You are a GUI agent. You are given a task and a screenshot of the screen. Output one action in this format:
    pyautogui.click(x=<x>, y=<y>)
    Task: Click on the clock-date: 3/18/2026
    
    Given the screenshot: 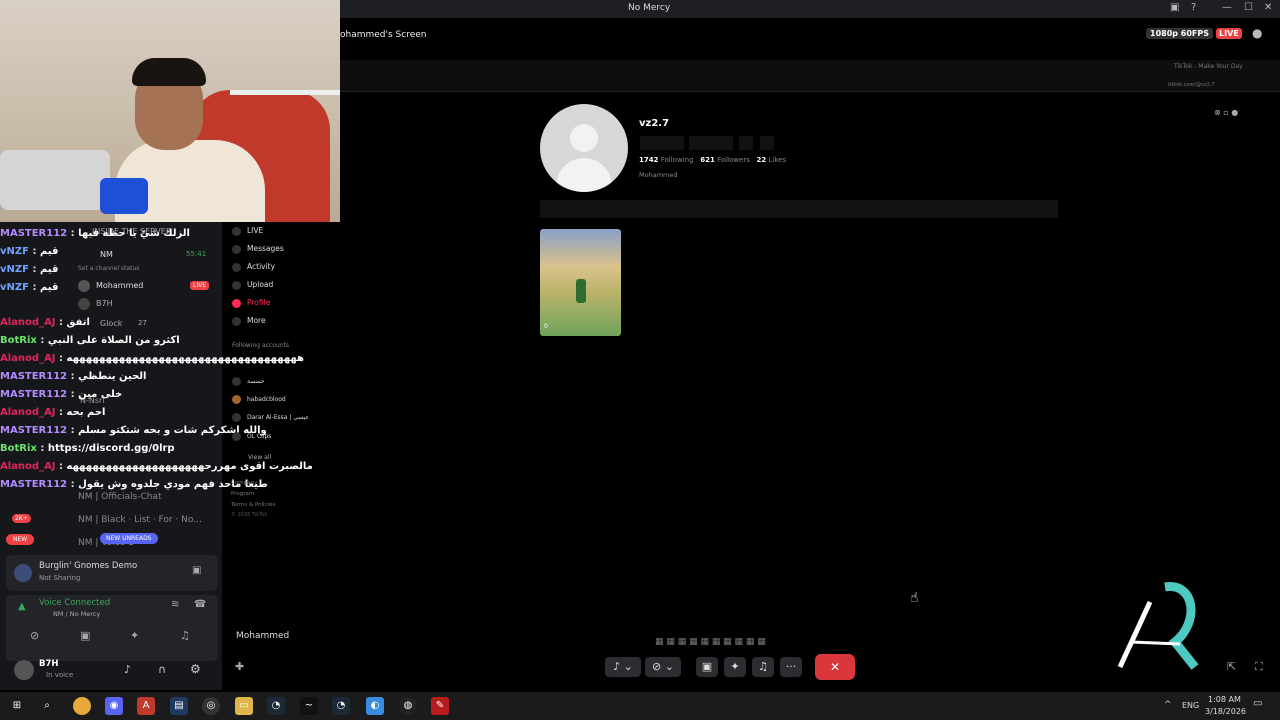 What is the action you would take?
    pyautogui.click(x=1225, y=711)
    